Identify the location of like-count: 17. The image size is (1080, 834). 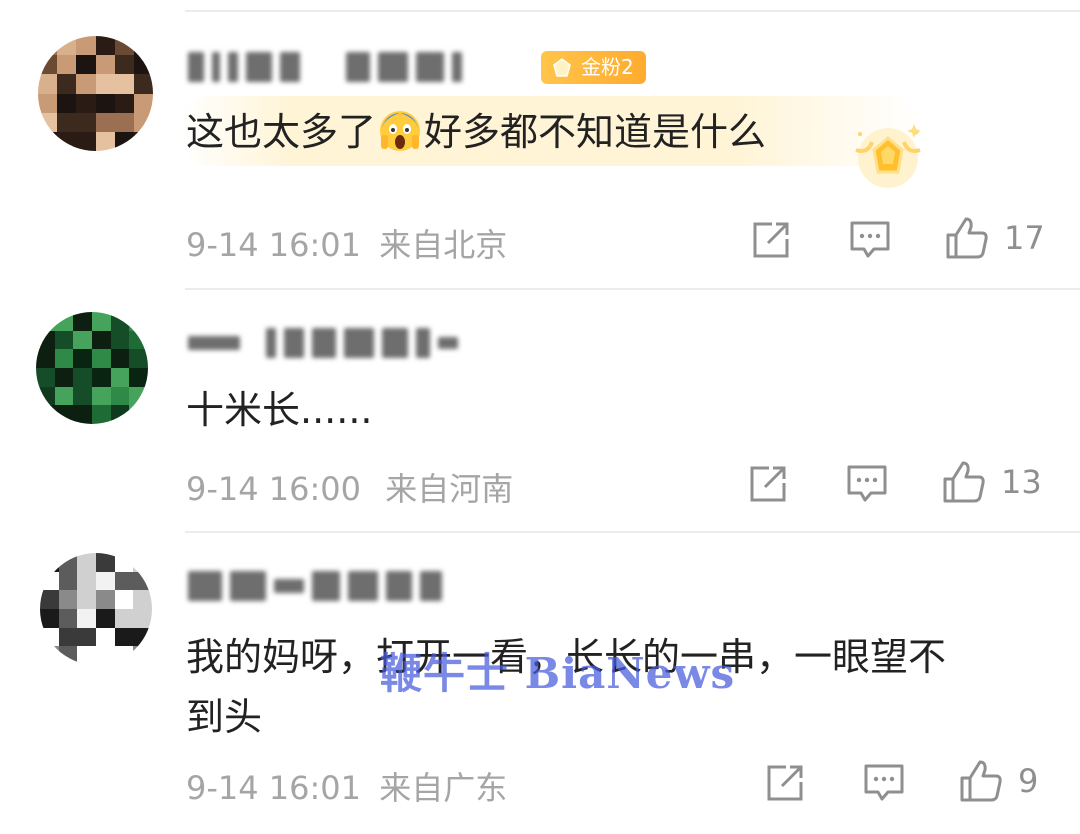
(1024, 238).